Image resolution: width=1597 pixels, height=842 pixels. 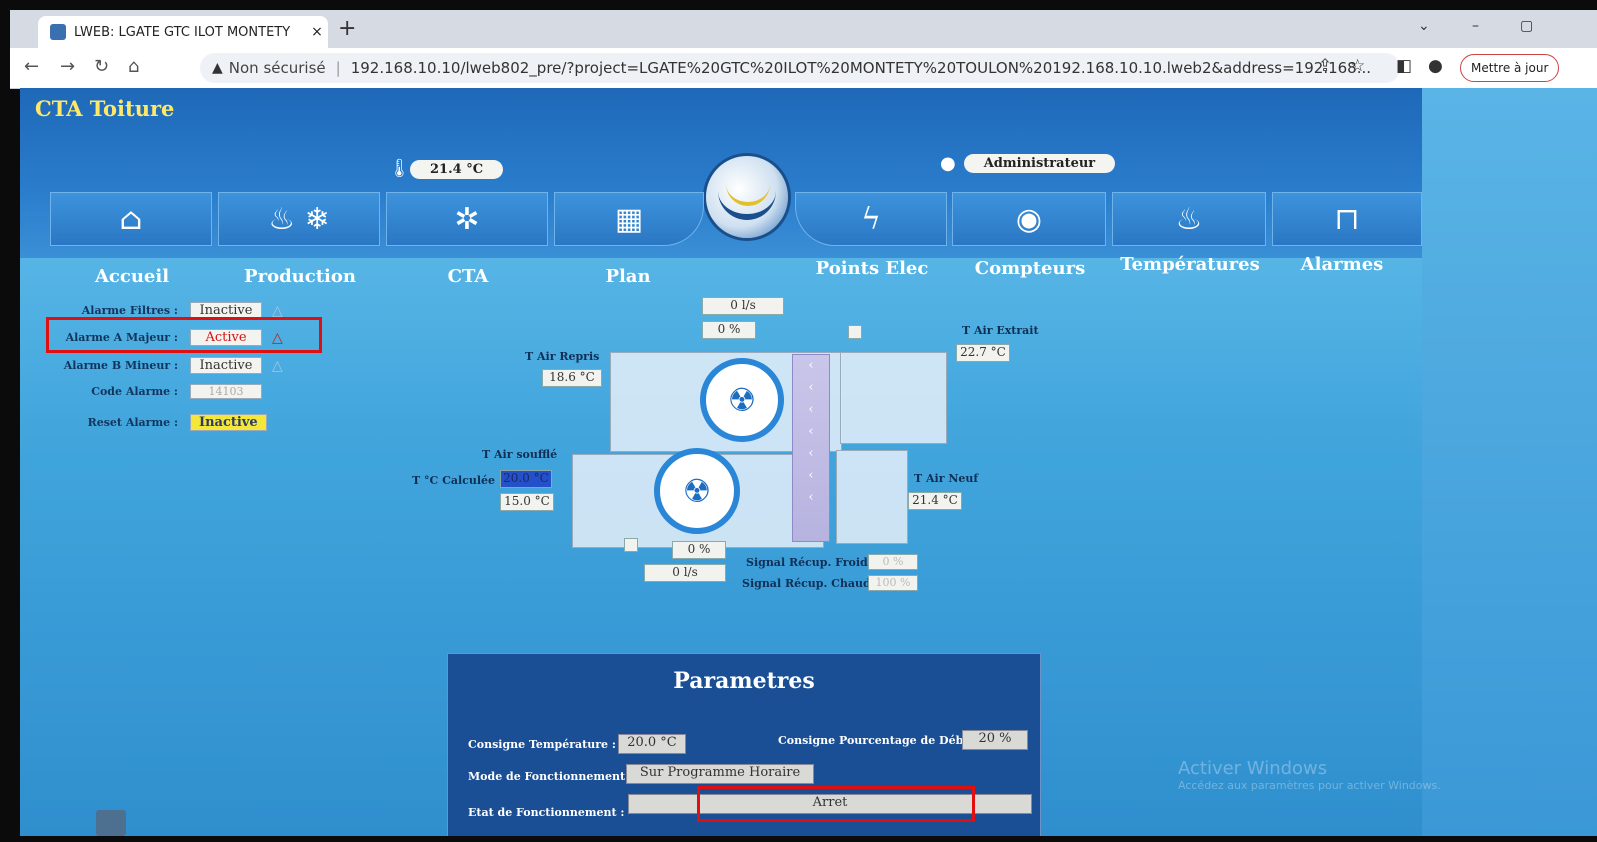 What do you see at coordinates (277, 365) in the screenshot?
I see `warning-triangle-icon: △` at bounding box center [277, 365].